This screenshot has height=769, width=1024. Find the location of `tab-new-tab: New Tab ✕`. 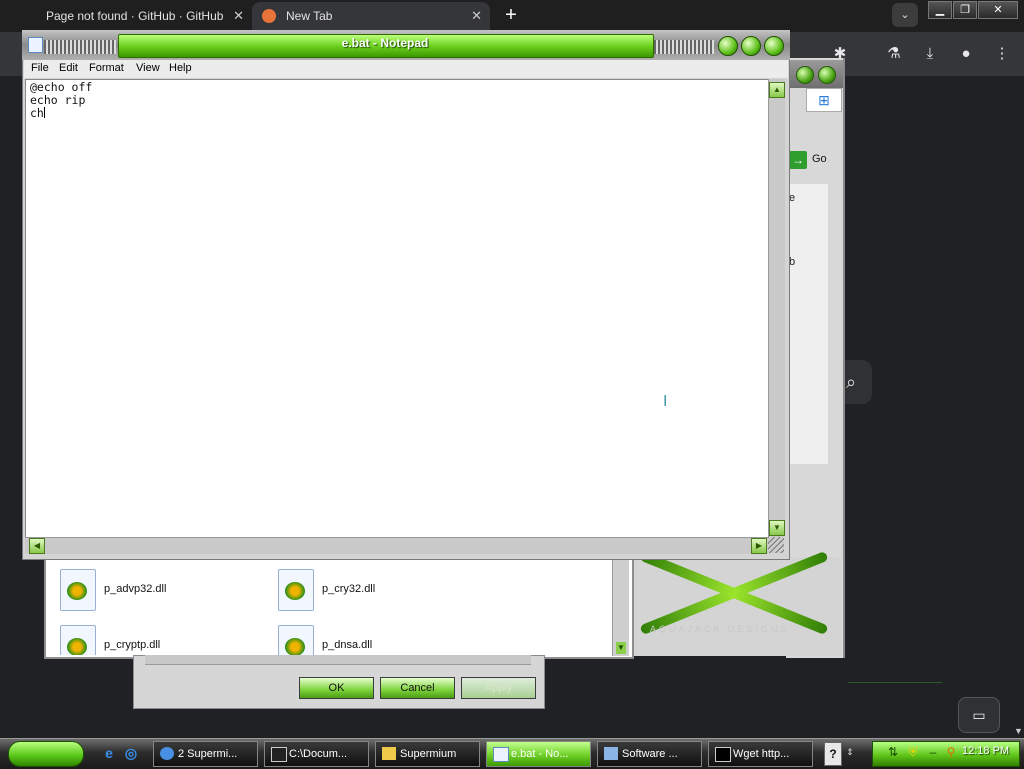

tab-new-tab: New Tab ✕ is located at coordinates (371, 16).